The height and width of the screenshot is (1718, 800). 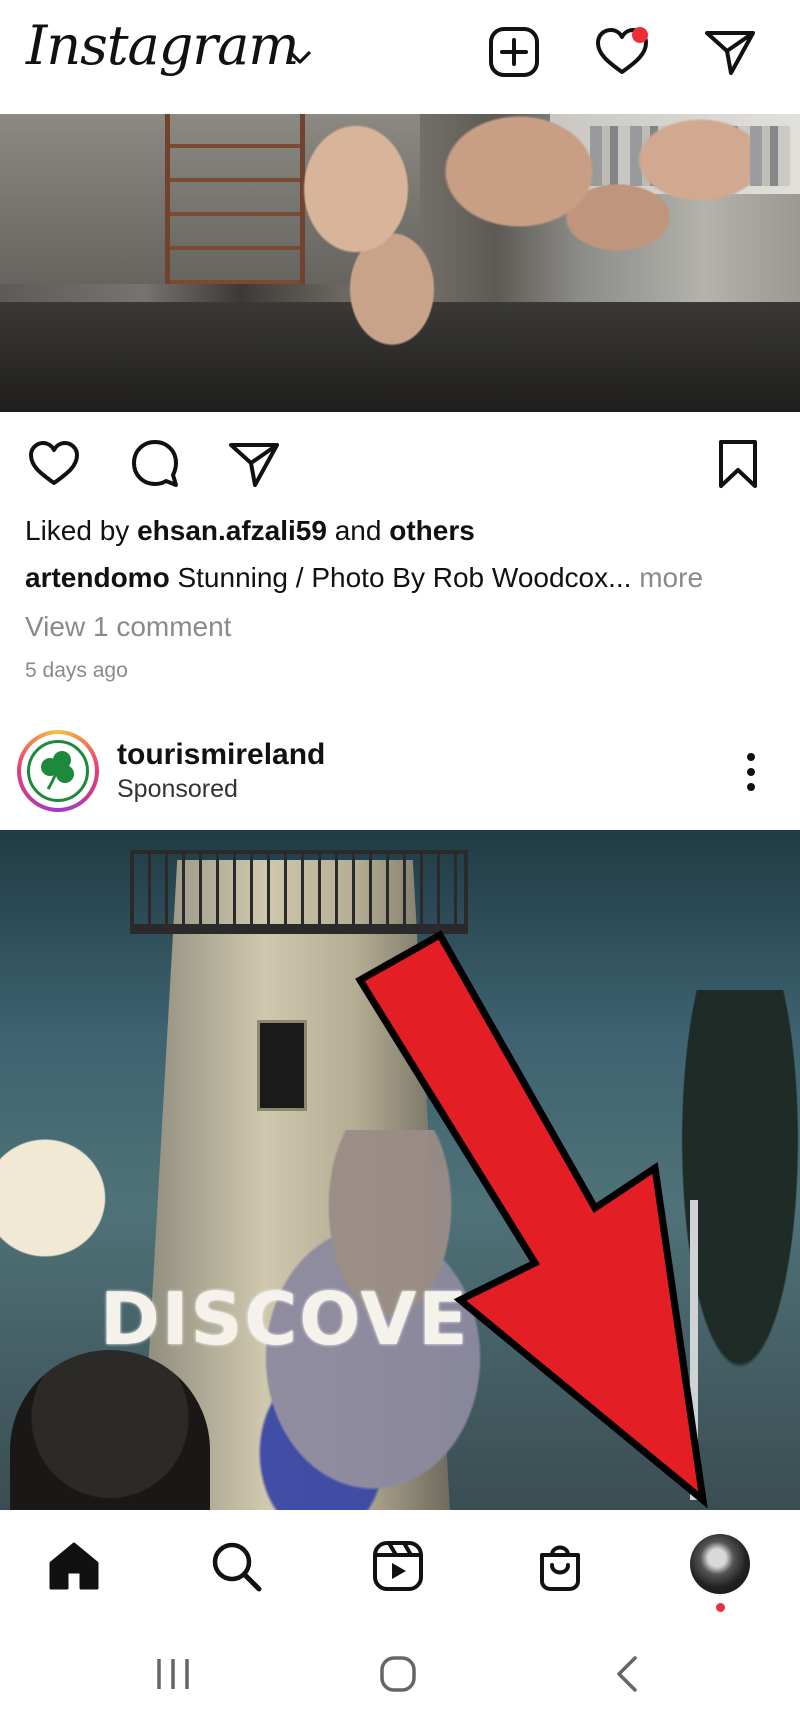 I want to click on like-icon, so click(x=54, y=464).